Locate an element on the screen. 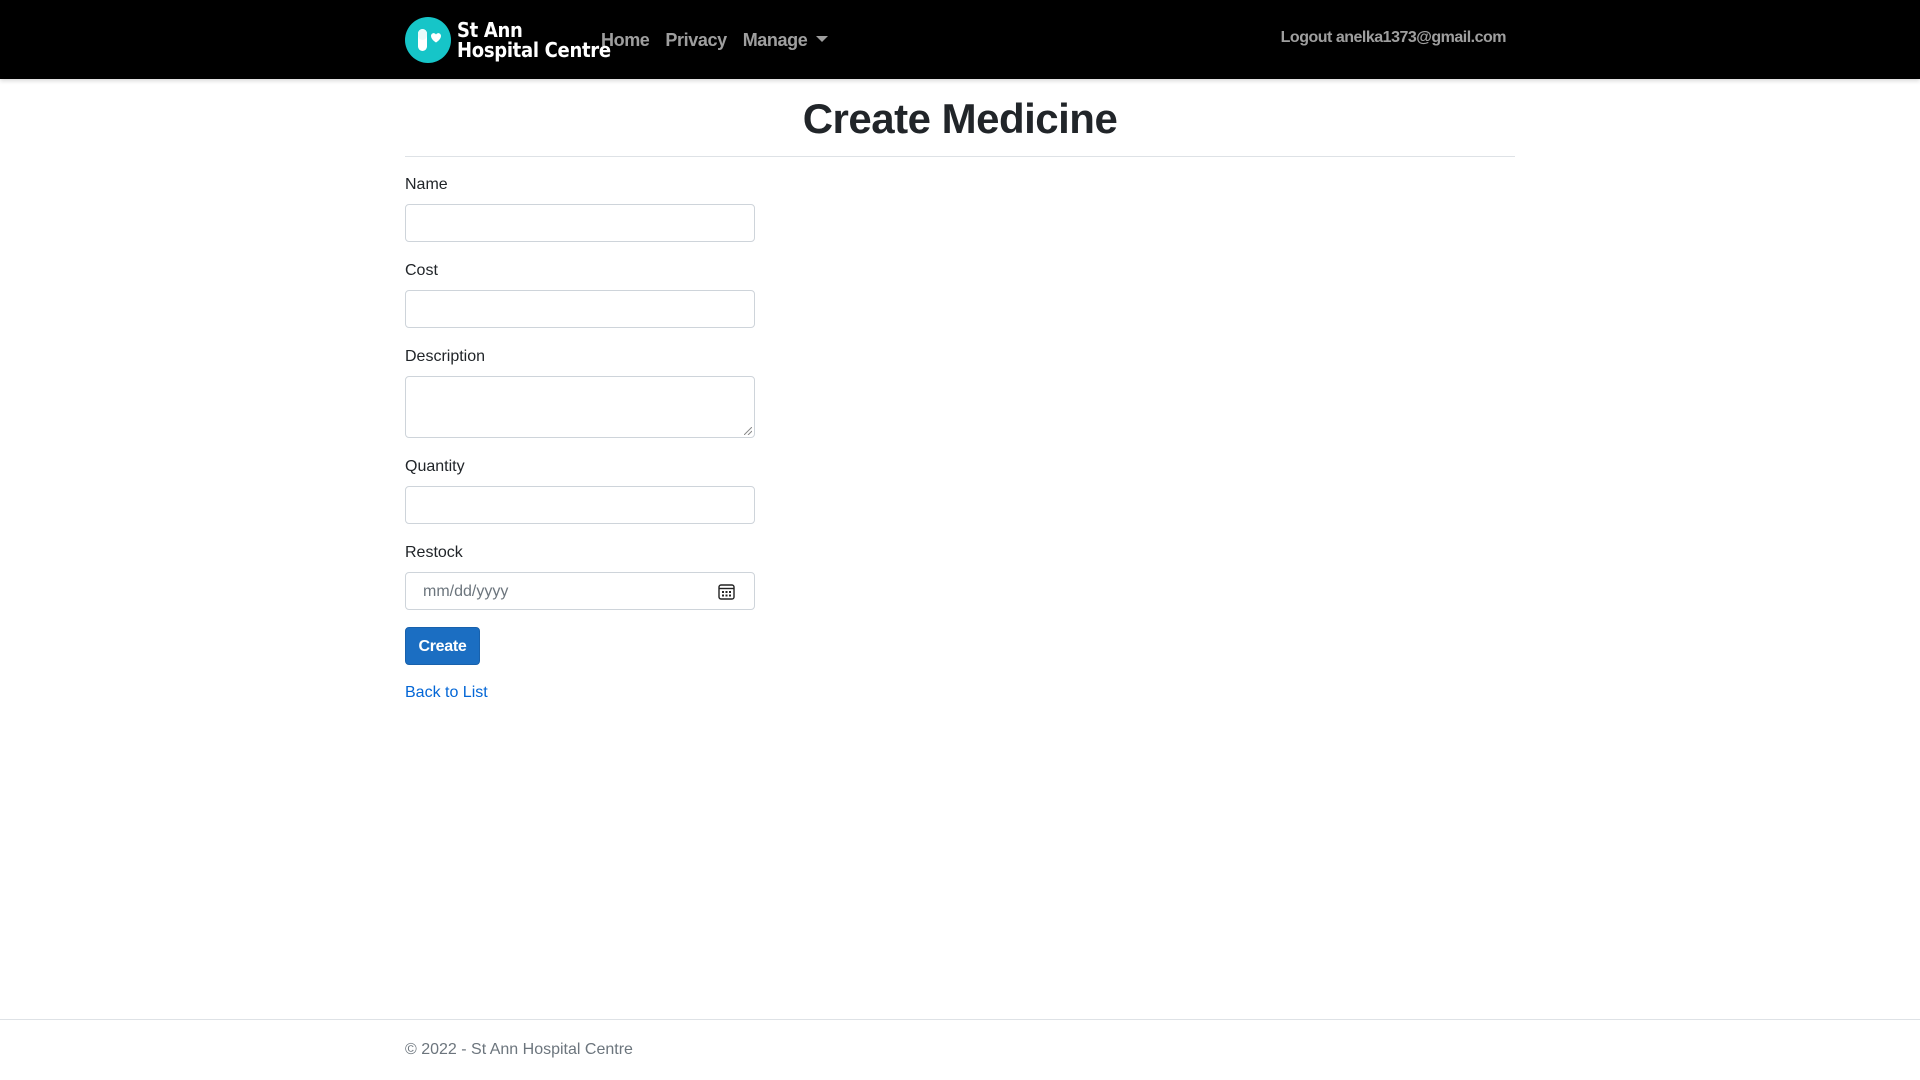 The width and height of the screenshot is (1920, 1080). main-nav: Home Privacy Manage is located at coordinates (722, 40).